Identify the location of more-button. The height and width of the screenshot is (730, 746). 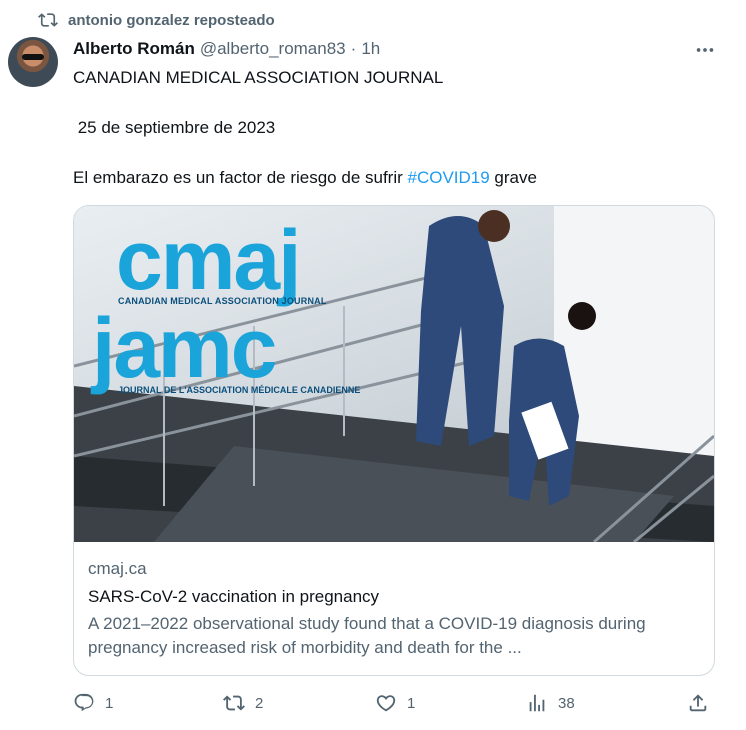
(705, 50).